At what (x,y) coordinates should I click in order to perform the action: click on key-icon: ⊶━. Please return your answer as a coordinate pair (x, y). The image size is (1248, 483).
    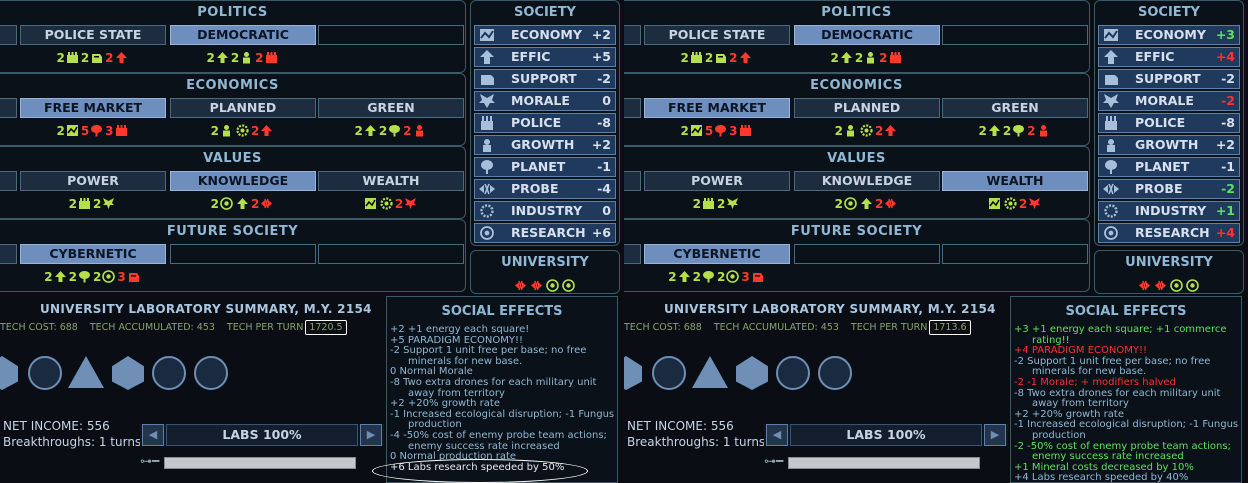
    Looking at the image, I should click on (150, 461).